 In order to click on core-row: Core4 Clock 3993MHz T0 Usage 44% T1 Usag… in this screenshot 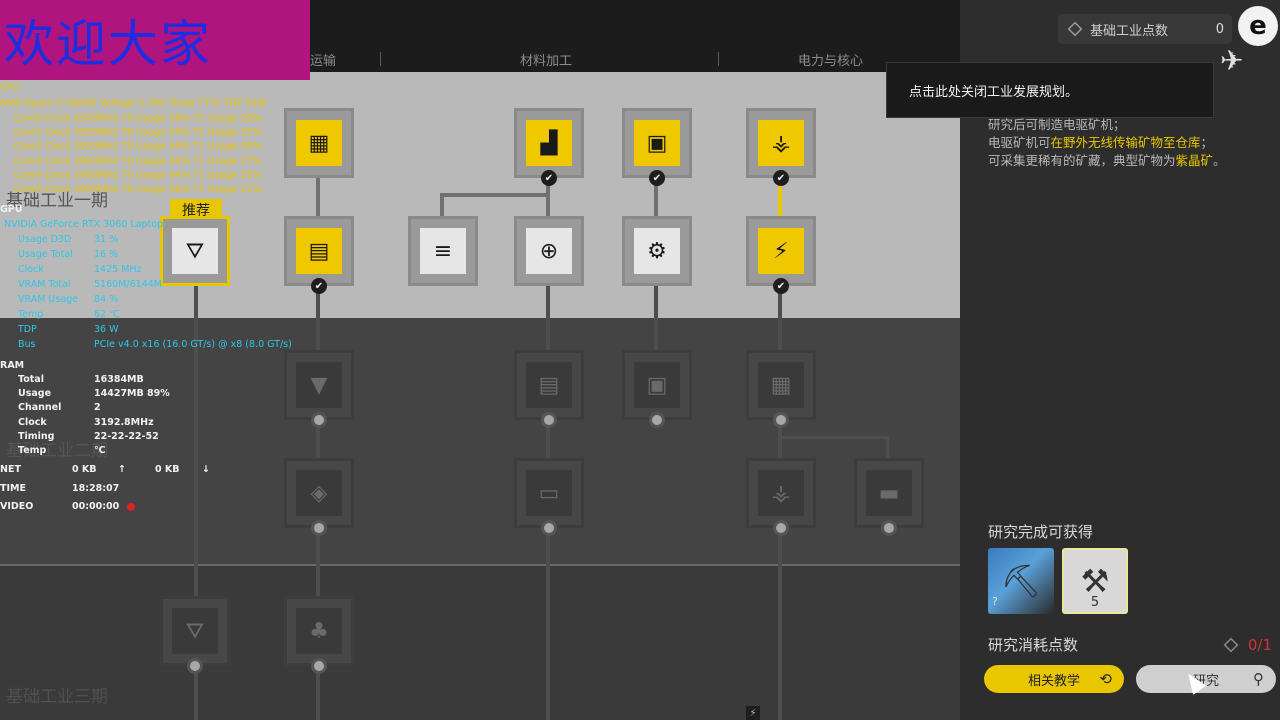, I will do `click(138, 175)`.